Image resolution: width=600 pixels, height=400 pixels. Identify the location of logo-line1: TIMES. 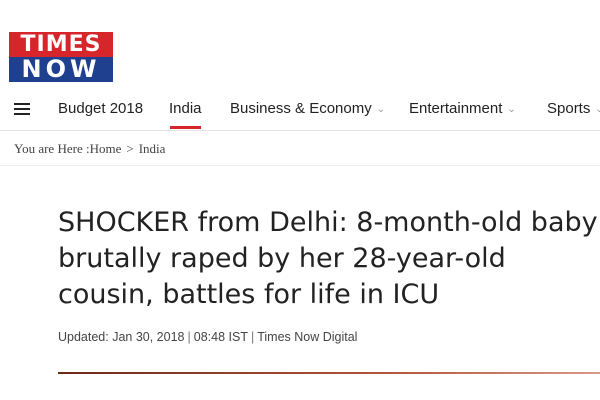
(61, 44).